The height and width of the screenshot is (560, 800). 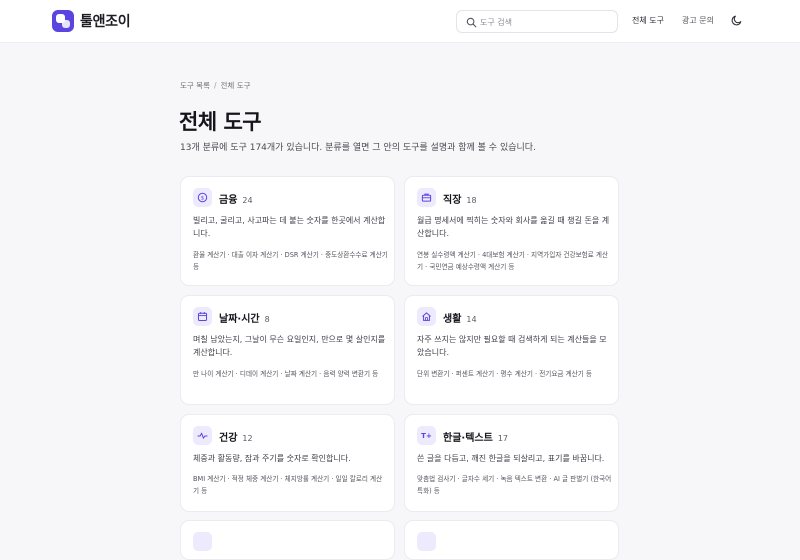 I want to click on category-count: 24, so click(x=247, y=200).